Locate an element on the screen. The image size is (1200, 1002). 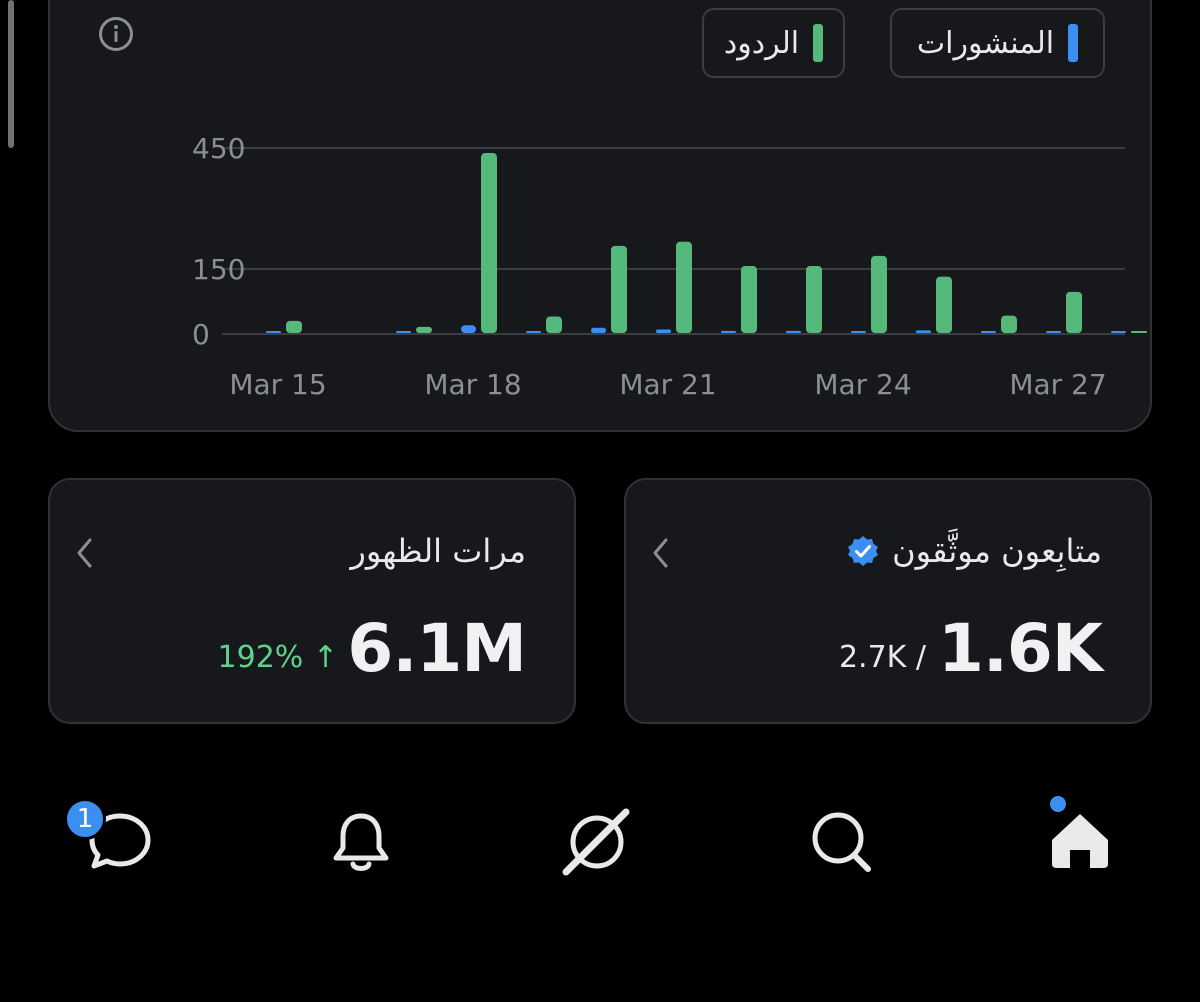
verified-followers-value: 1.6K is located at coordinates (1020, 648).